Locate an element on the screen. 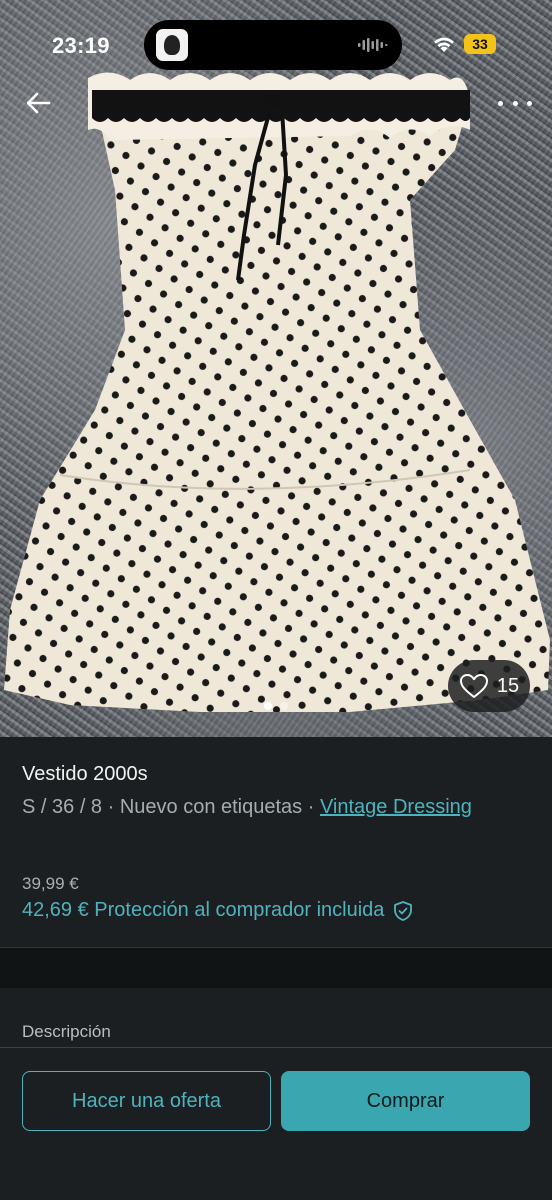 Image resolution: width=552 pixels, height=1200 pixels. status-bar: 23:19 33 is located at coordinates (276, 45).